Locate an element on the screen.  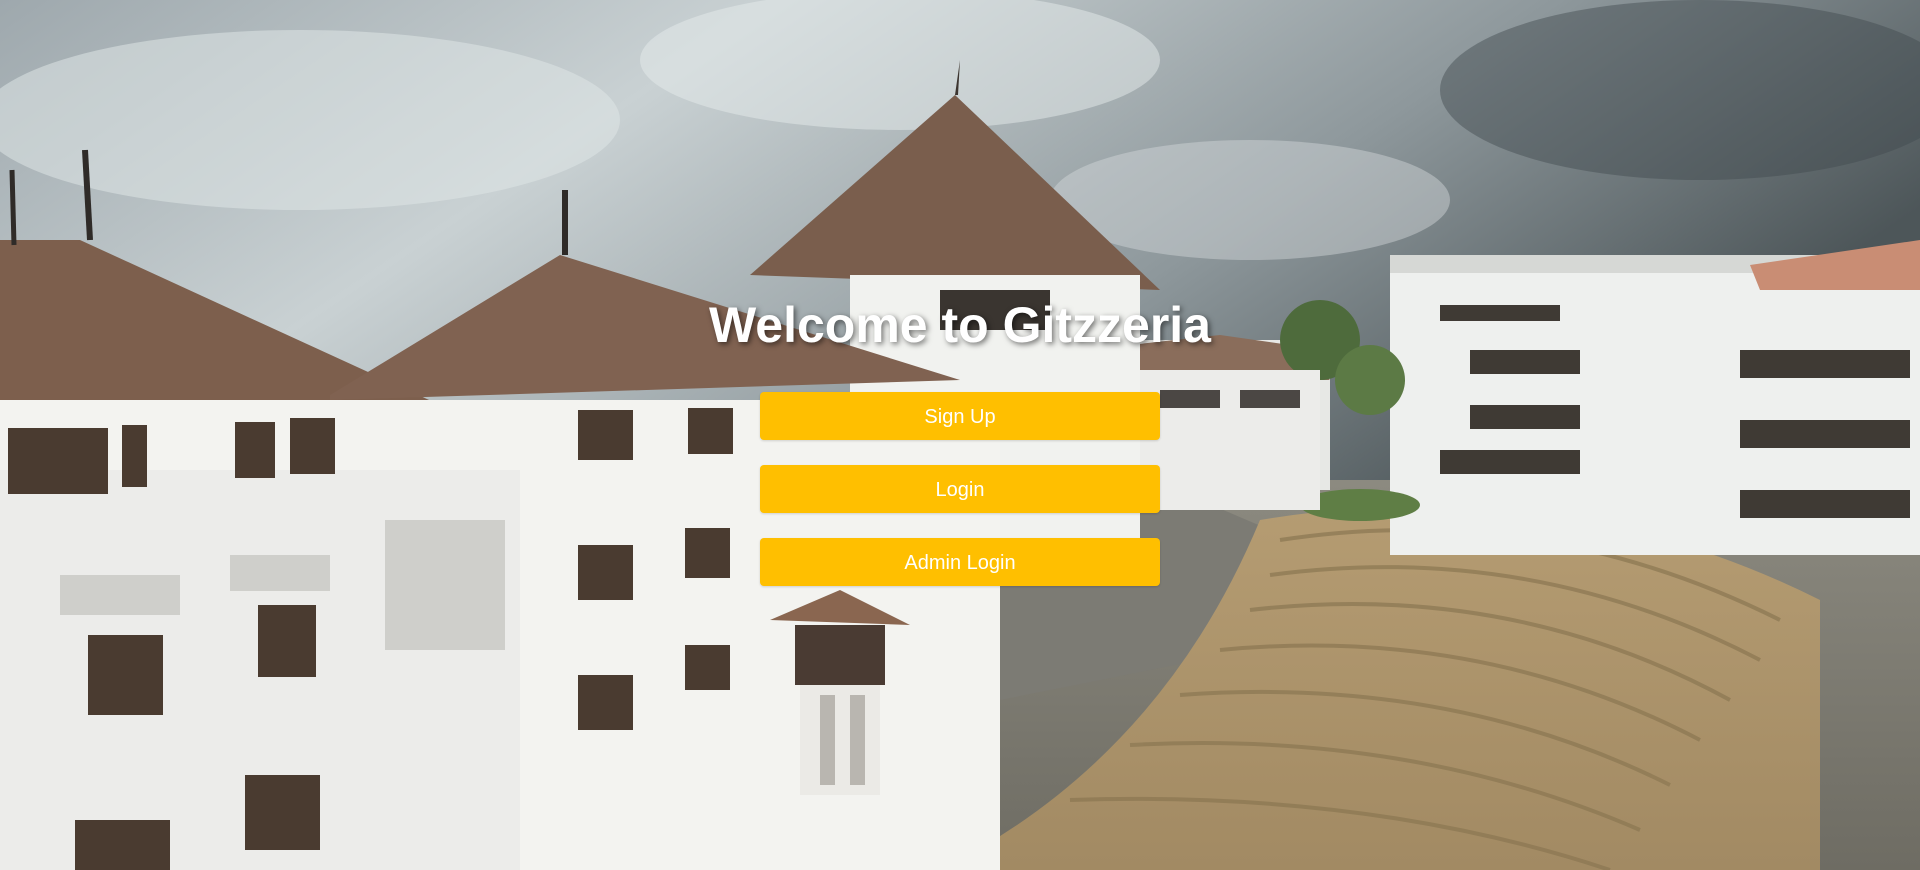
page-title: Welcome to Gitzzeria is located at coordinates (960, 325).